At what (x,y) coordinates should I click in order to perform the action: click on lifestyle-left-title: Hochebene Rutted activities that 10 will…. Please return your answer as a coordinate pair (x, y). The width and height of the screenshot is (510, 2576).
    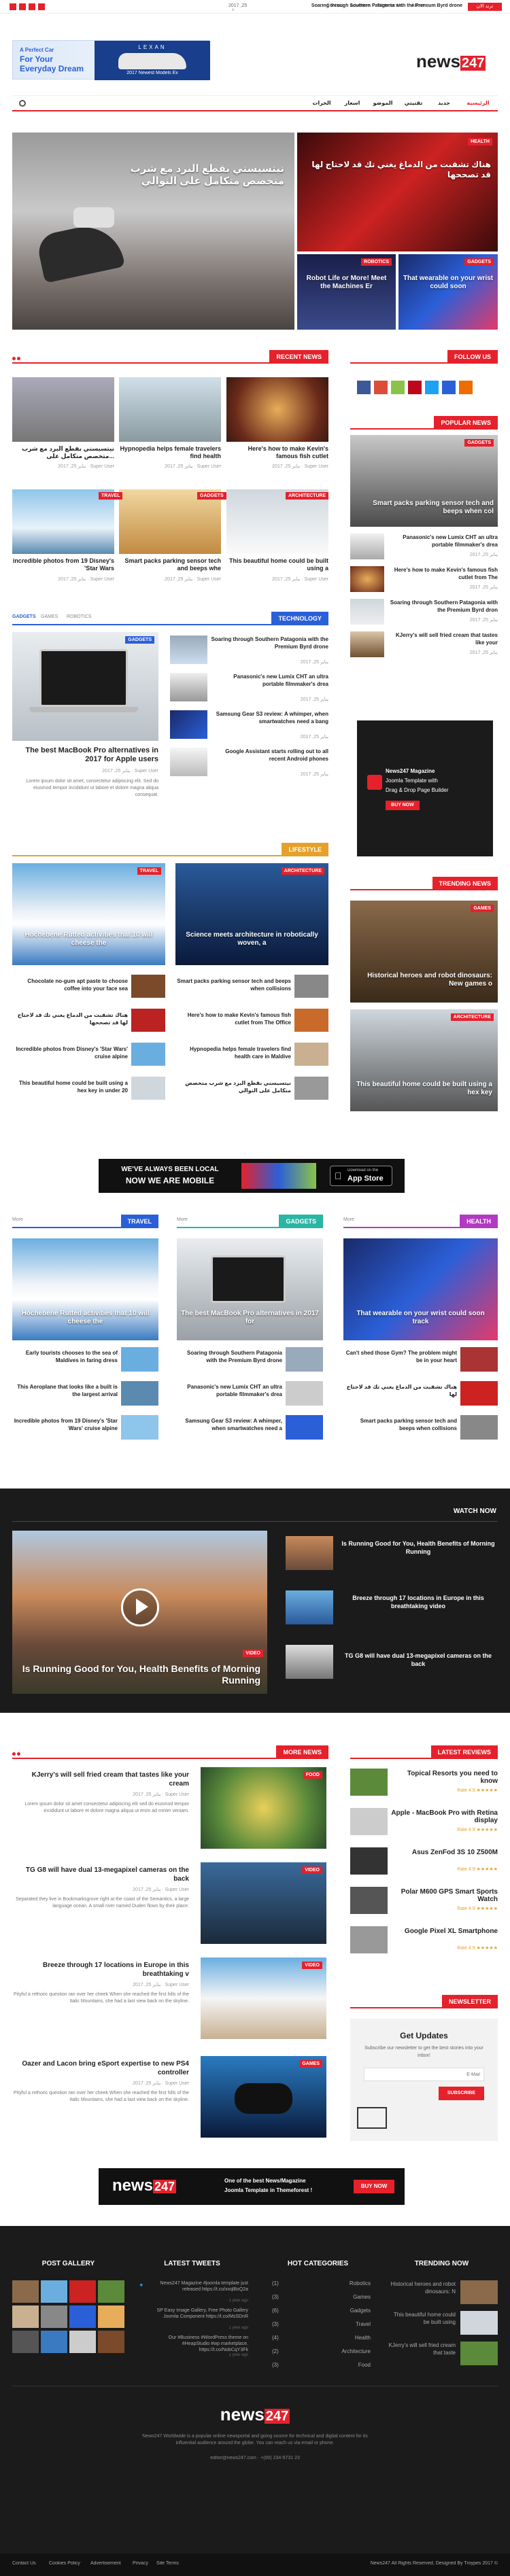
    Looking at the image, I should click on (89, 941).